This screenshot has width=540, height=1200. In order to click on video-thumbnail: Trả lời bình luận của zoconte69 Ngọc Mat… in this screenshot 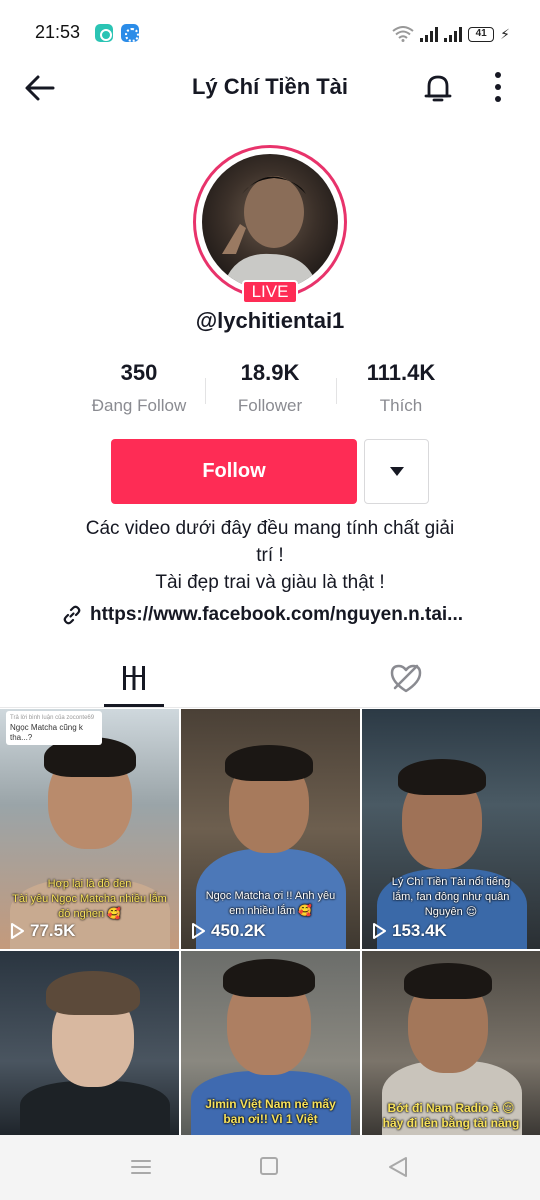, I will do `click(89, 829)`.